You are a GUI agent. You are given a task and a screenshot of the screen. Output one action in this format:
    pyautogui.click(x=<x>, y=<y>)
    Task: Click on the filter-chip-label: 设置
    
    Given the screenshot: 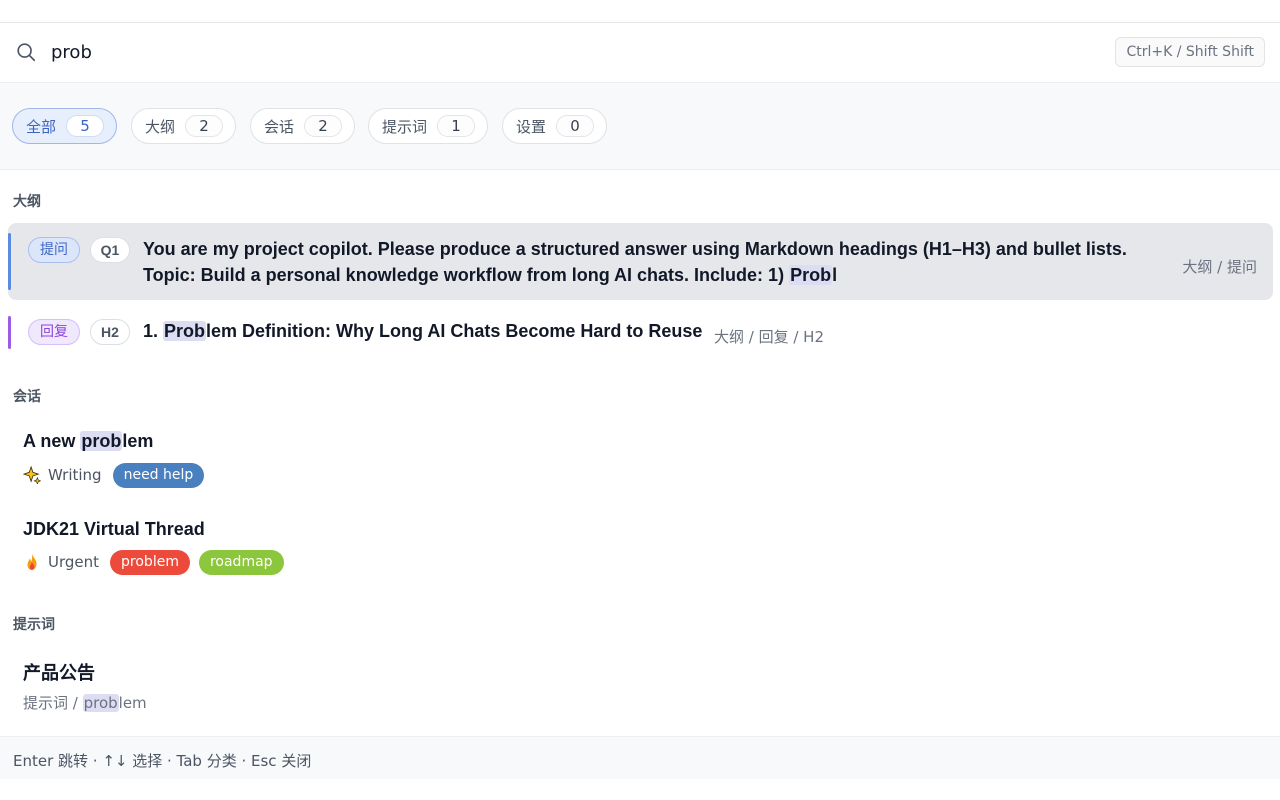 What is the action you would take?
    pyautogui.click(x=531, y=126)
    